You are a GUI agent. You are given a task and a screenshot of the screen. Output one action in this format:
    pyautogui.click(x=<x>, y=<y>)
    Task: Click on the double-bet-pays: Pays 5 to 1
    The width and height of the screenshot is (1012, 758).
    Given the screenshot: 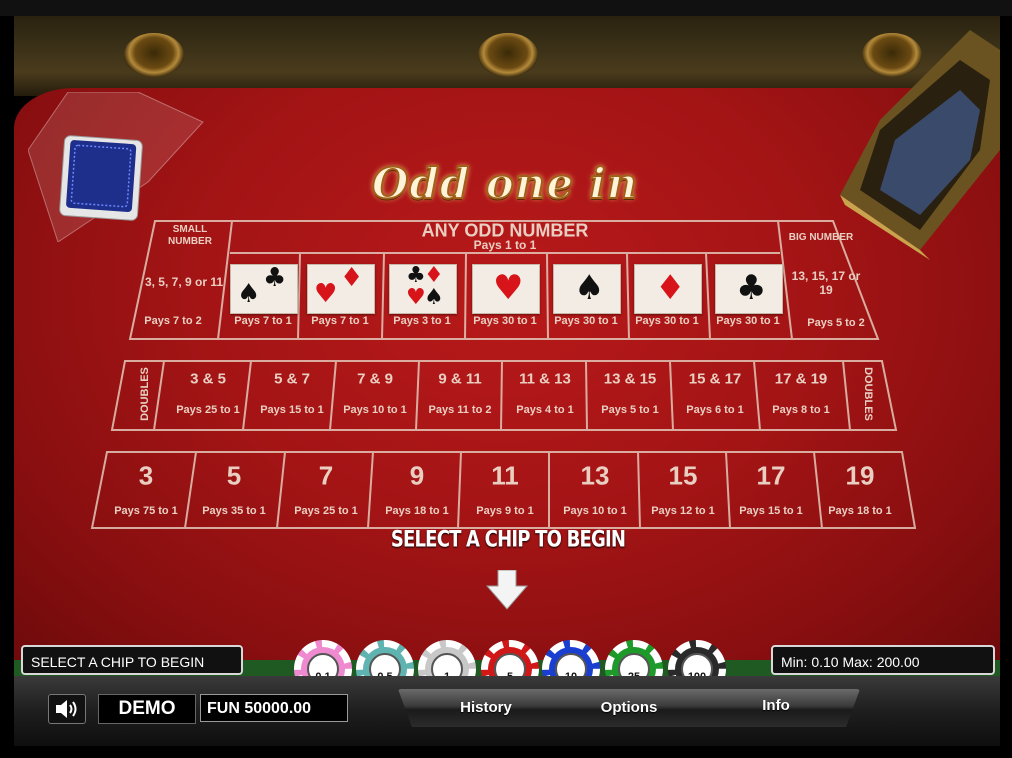 What is the action you would take?
    pyautogui.click(x=630, y=410)
    